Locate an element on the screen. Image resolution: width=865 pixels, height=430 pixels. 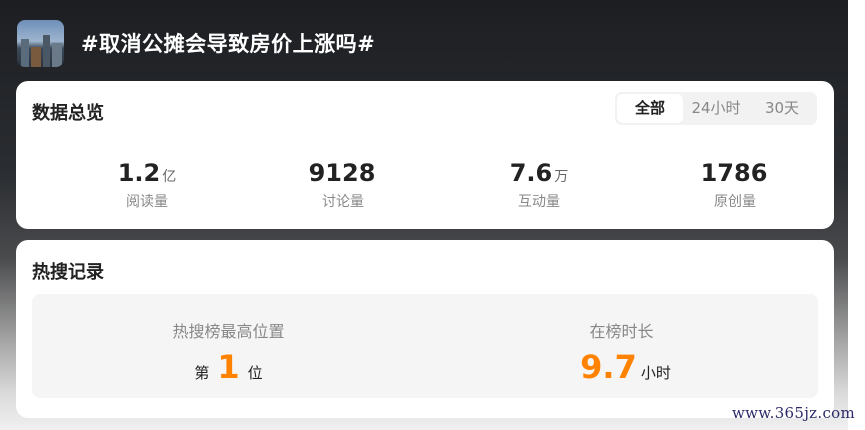
highest-position-prefix: 第 is located at coordinates (202, 373).